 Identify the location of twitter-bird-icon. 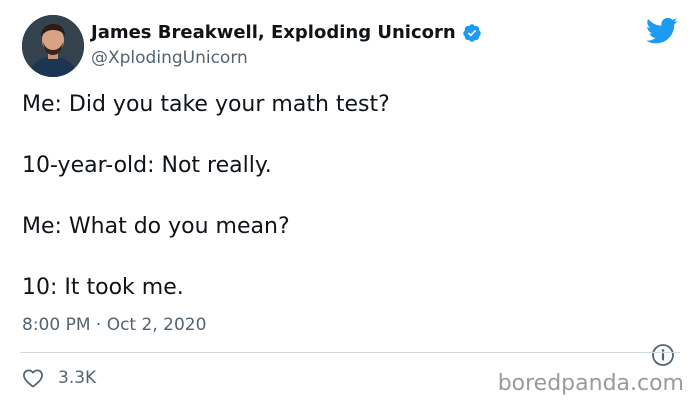
(661, 31).